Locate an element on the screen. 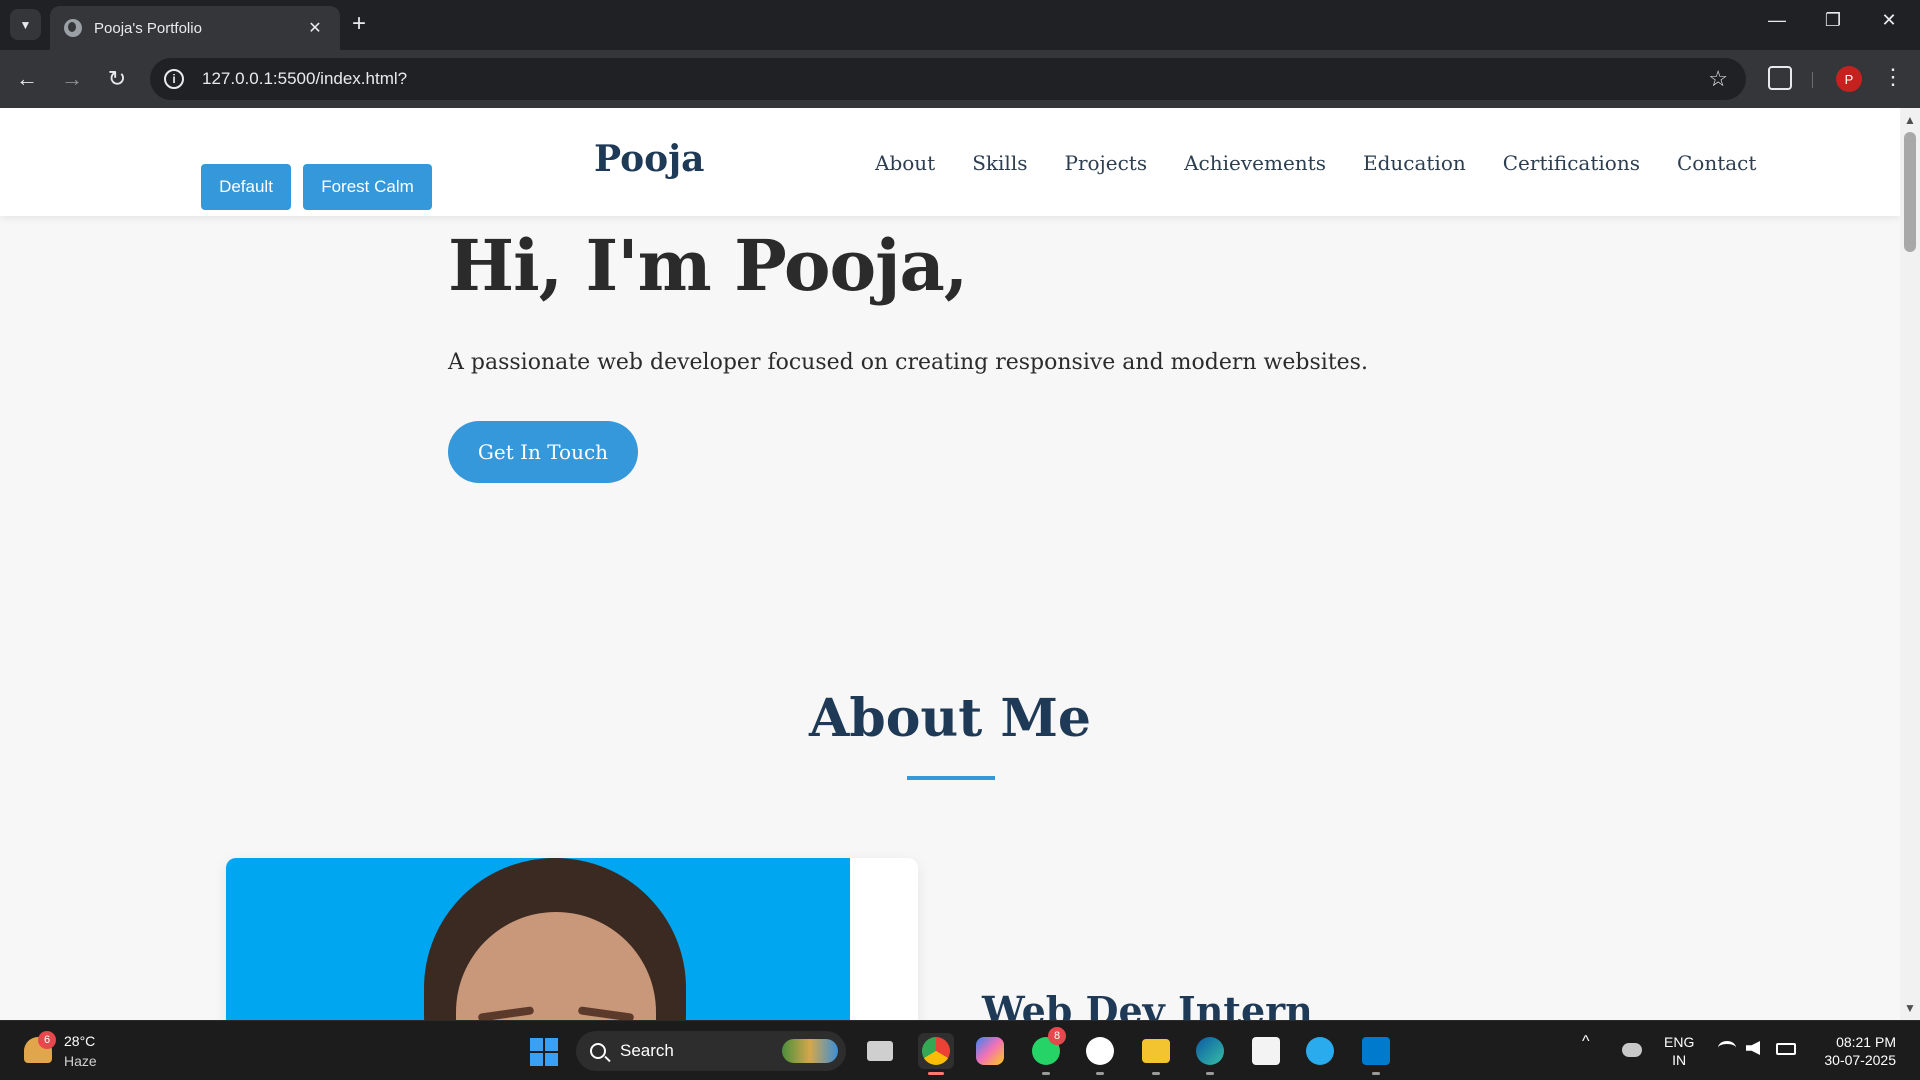 Image resolution: width=1920 pixels, height=1080 pixels. nav-contact: Contact is located at coordinates (1716, 163).